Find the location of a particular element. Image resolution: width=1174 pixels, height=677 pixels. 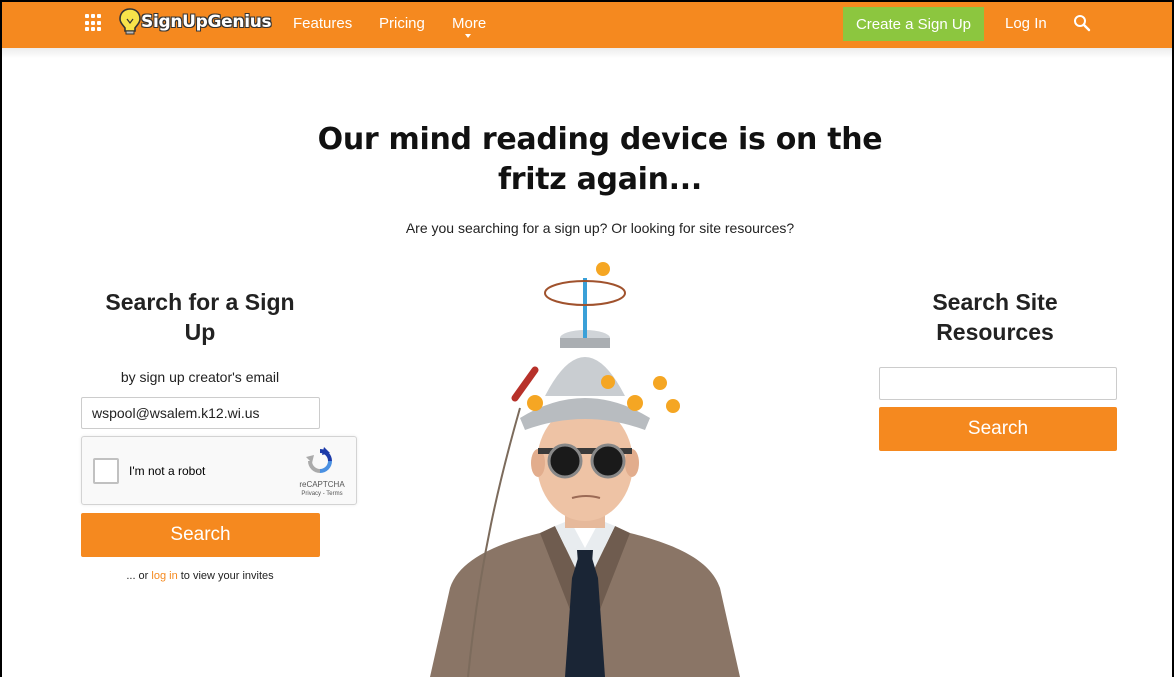

recaptcha-icon is located at coordinates (319, 460).